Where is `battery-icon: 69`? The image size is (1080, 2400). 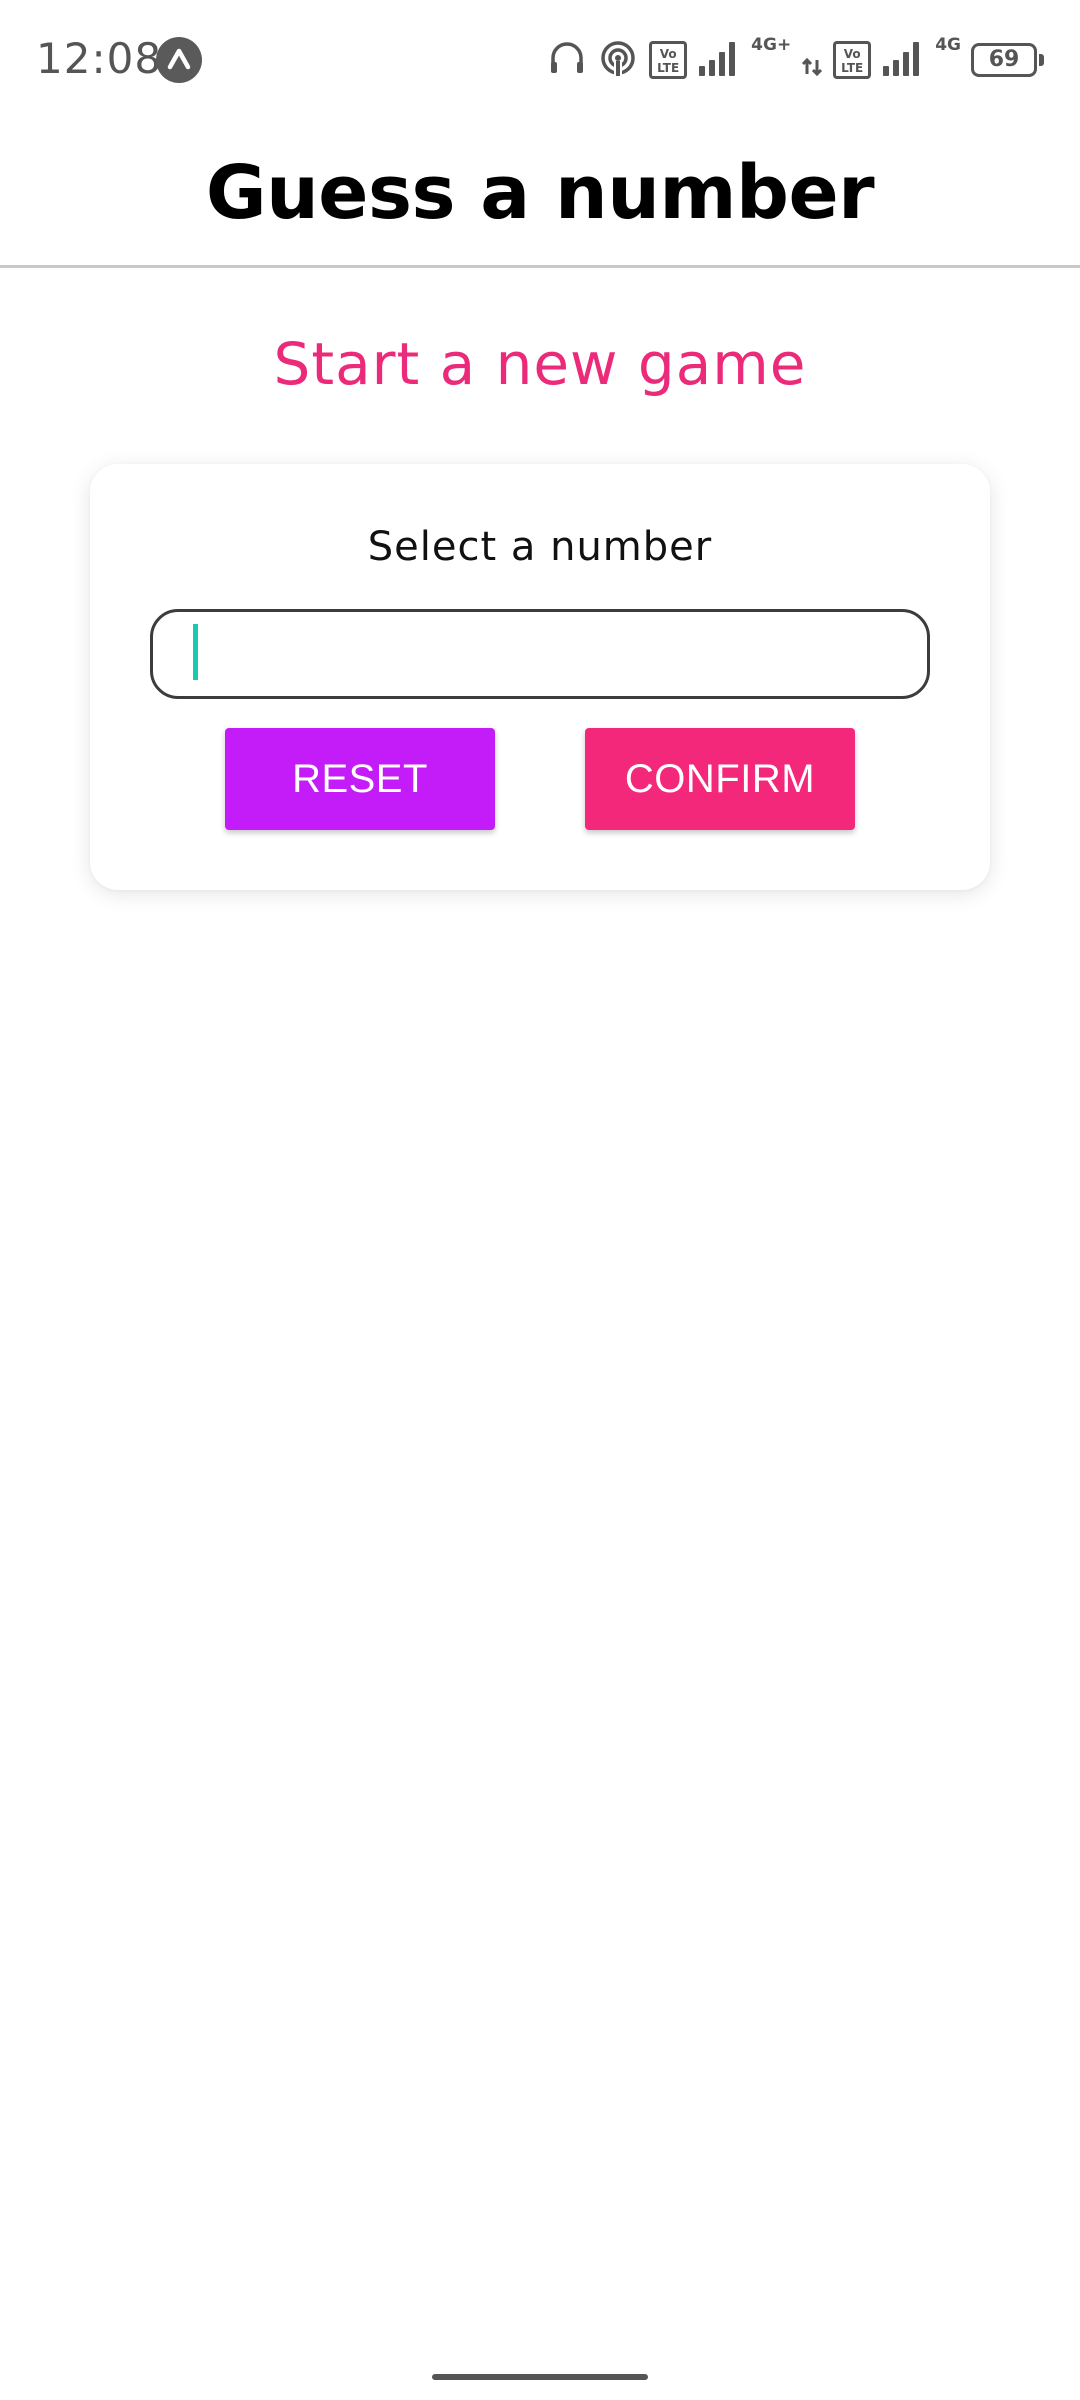 battery-icon: 69 is located at coordinates (1004, 60).